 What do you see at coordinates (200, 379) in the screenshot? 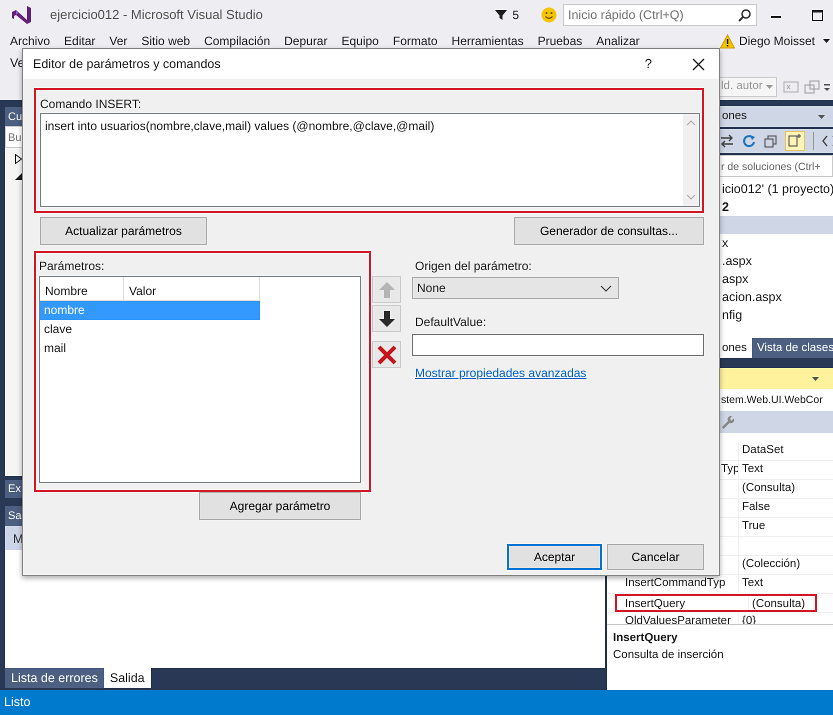
I see `parameter-list: Nombre Valor nombre clave mail` at bounding box center [200, 379].